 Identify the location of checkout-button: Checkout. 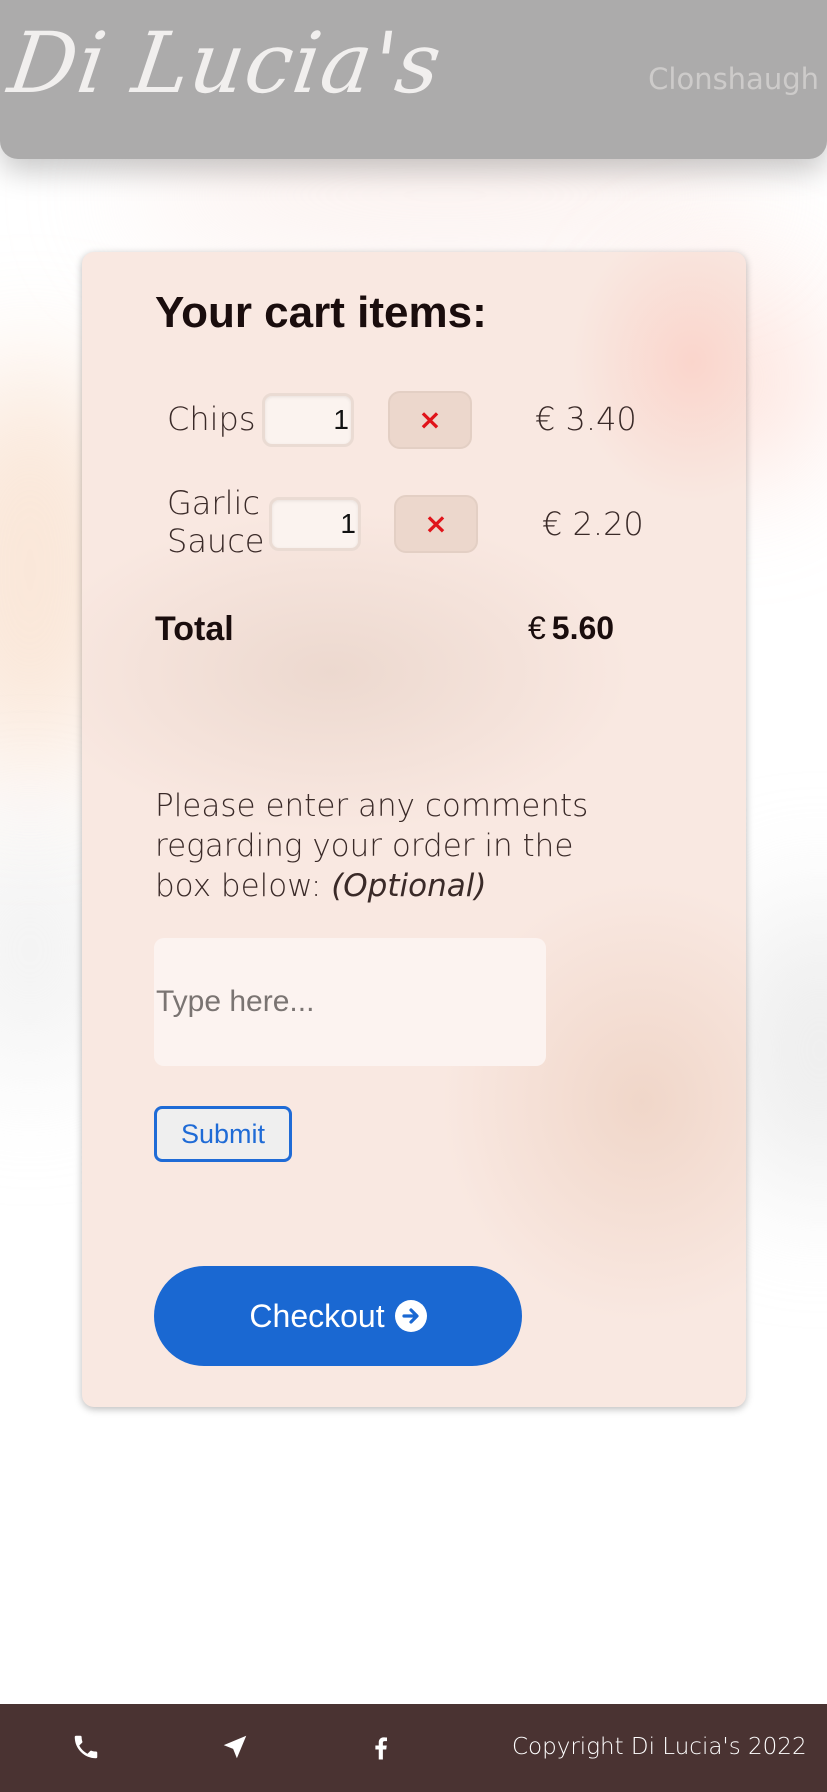
(338, 1316).